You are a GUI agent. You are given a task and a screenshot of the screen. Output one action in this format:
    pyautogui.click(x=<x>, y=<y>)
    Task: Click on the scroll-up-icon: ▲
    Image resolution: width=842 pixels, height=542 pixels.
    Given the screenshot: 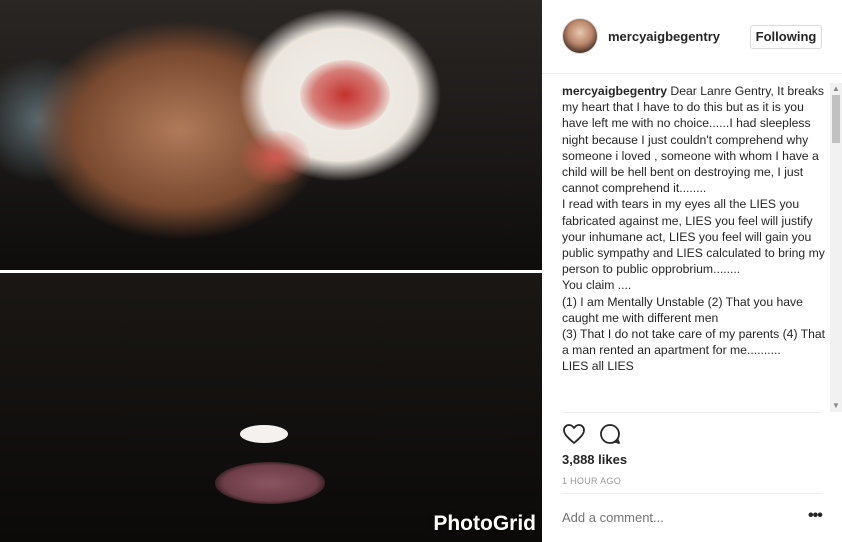 What is the action you would take?
    pyautogui.click(x=836, y=89)
    